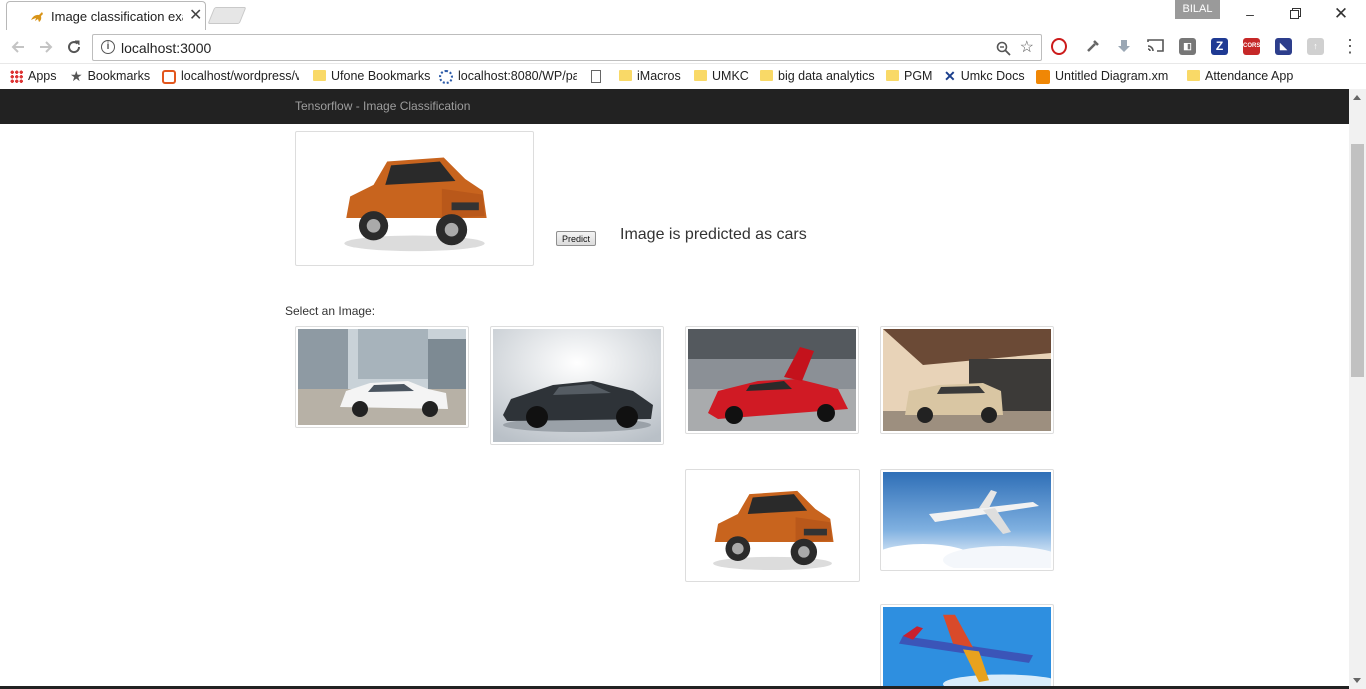 The width and height of the screenshot is (1366, 689). I want to click on airplane-clouds-image, so click(967, 520).